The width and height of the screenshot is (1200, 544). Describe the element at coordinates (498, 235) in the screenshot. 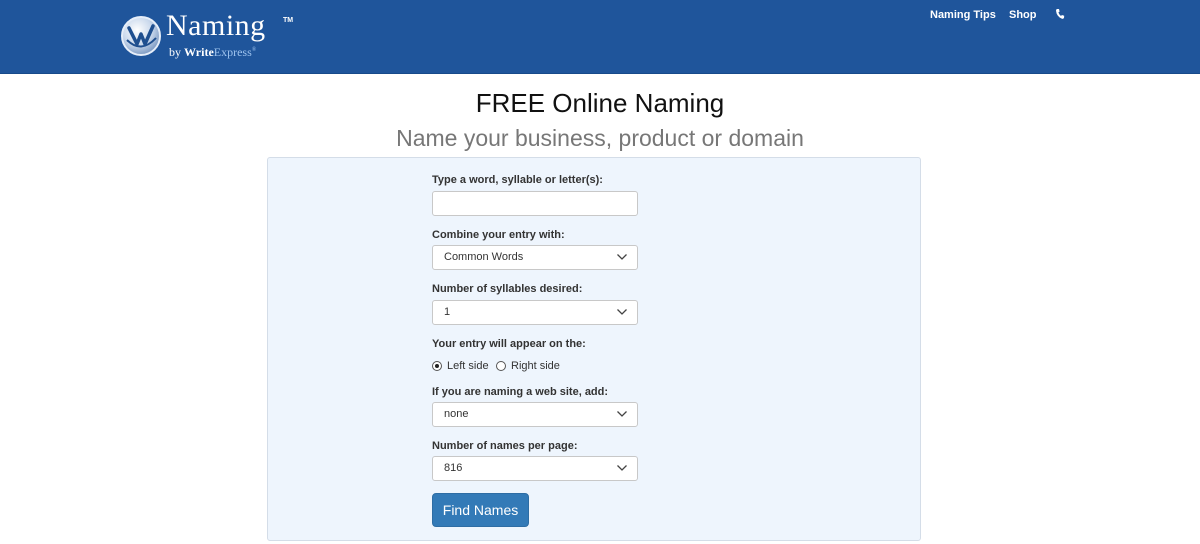

I see `combine-select-label: Combine your entry with:` at that location.